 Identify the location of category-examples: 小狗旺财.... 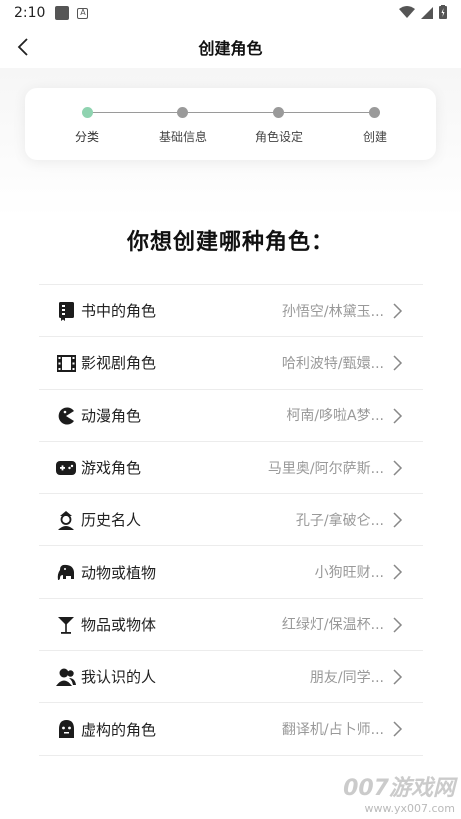
(349, 573).